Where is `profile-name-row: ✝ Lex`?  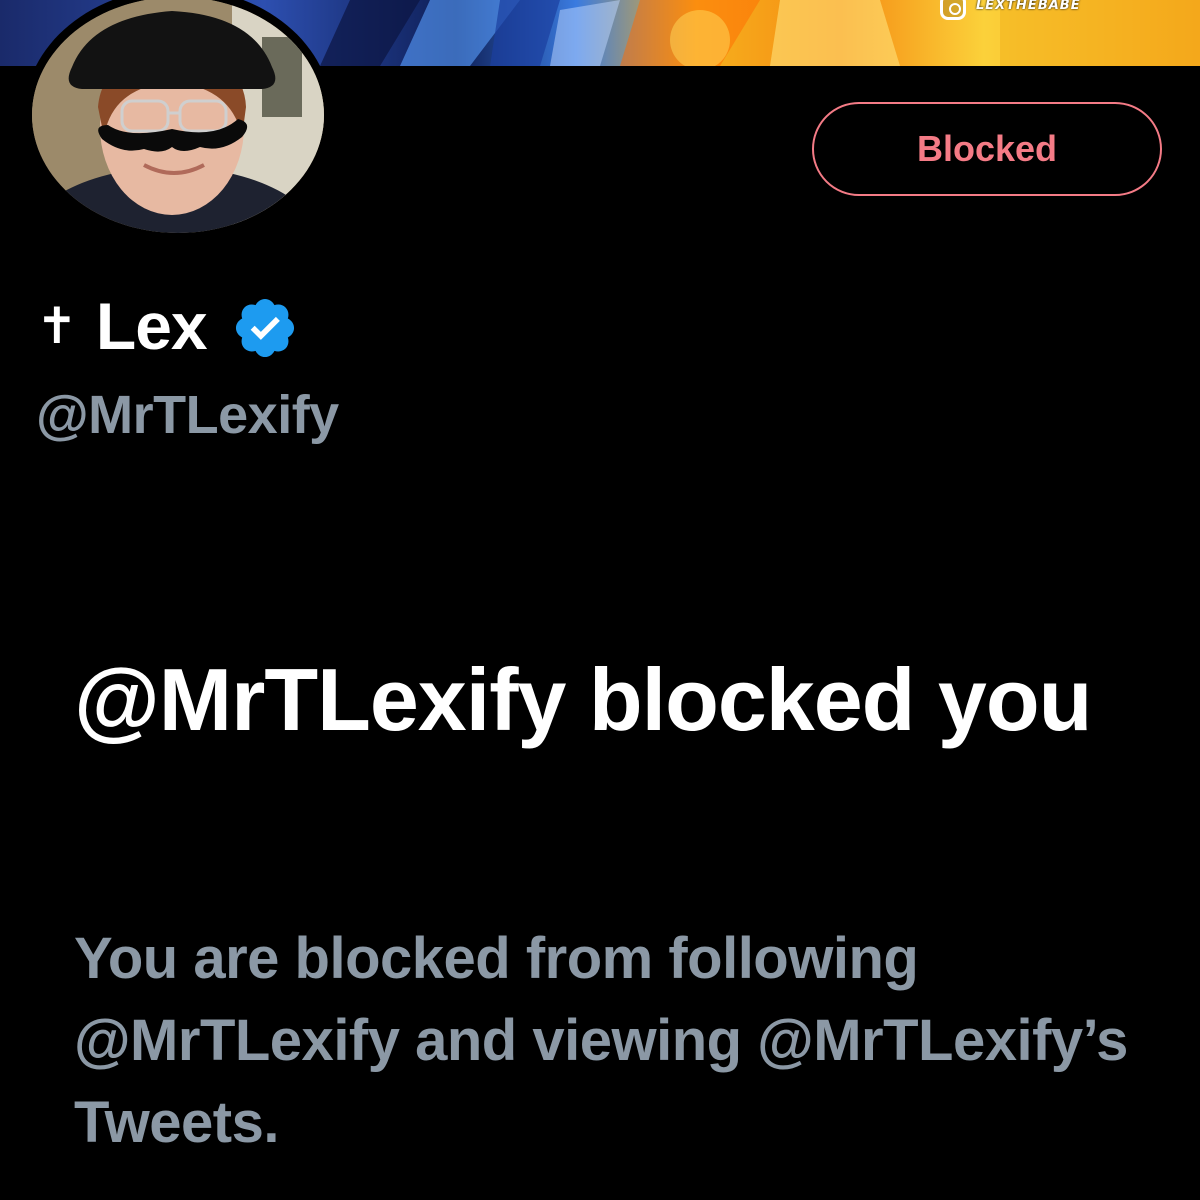 profile-name-row: ✝ Lex is located at coordinates (167, 326).